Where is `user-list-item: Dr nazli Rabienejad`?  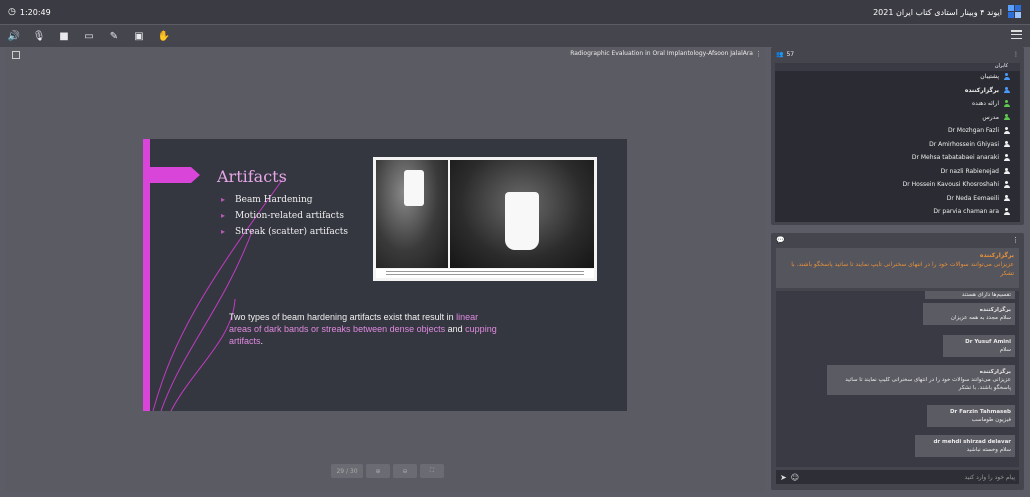
user-list-item: Dr nazli Rabienejad is located at coordinates (975, 171).